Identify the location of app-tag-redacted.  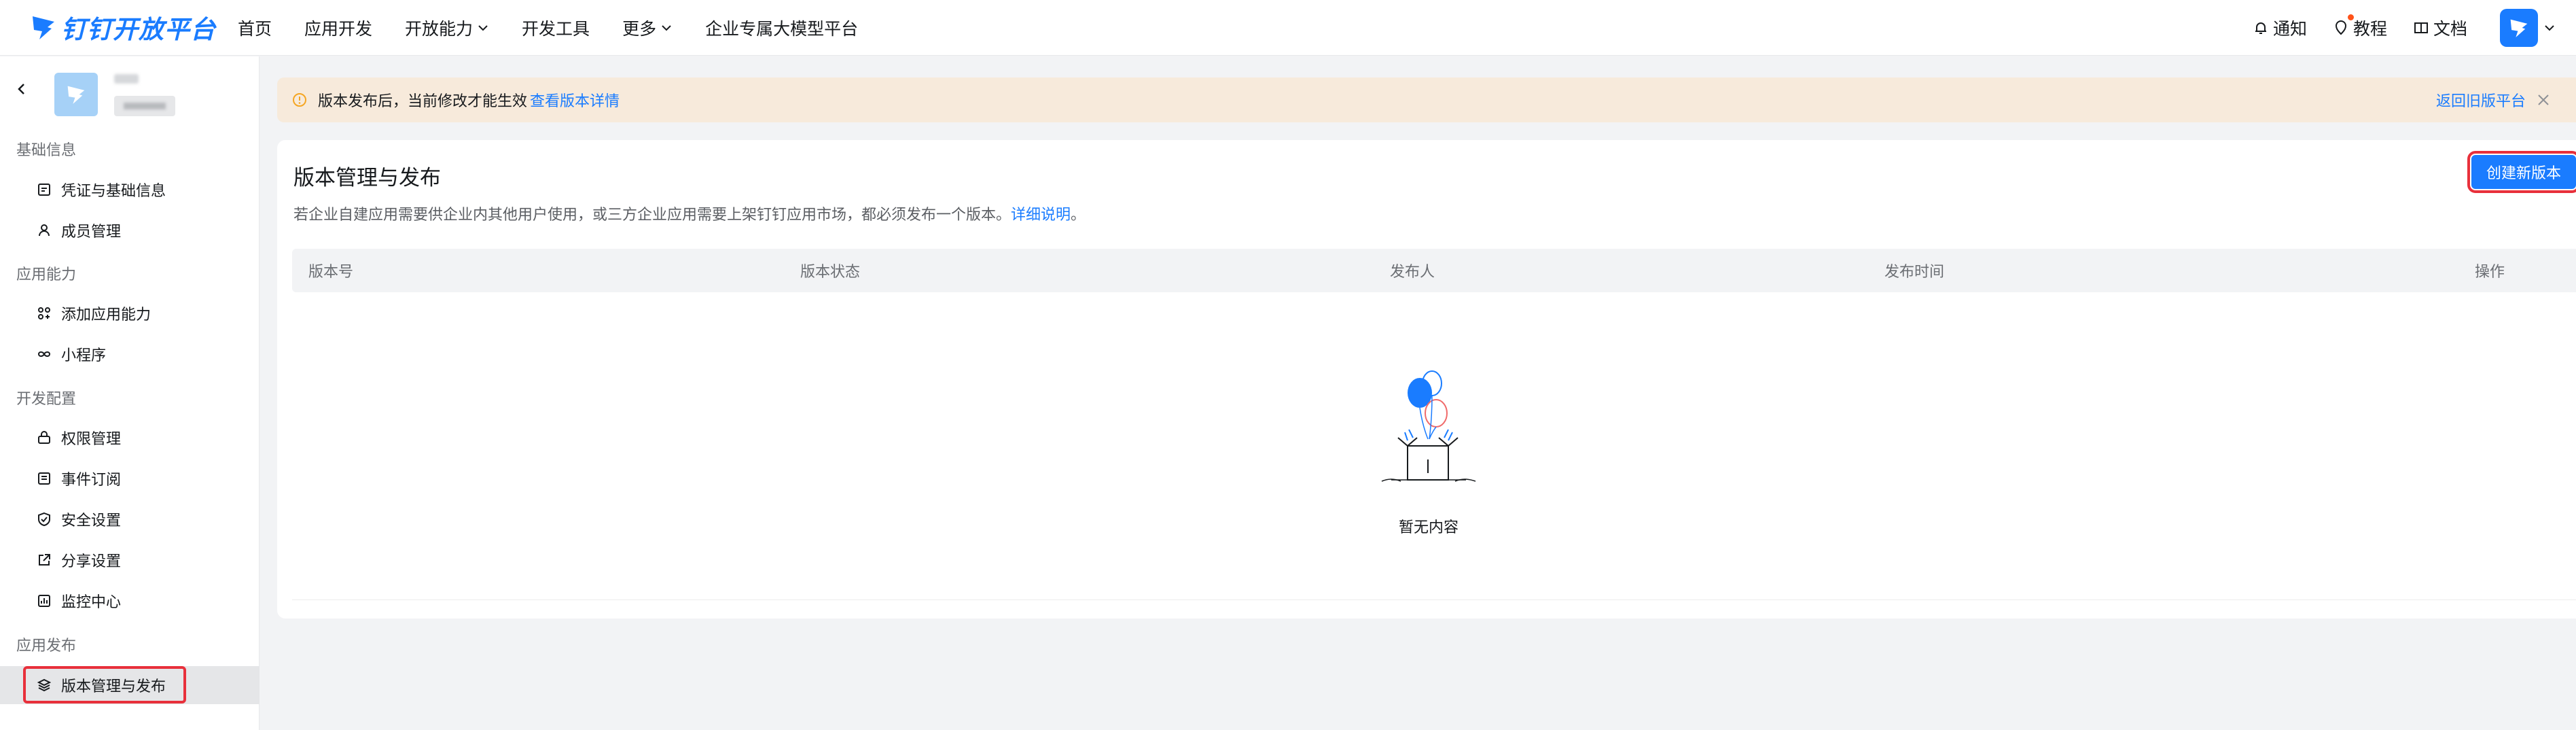
(144, 106).